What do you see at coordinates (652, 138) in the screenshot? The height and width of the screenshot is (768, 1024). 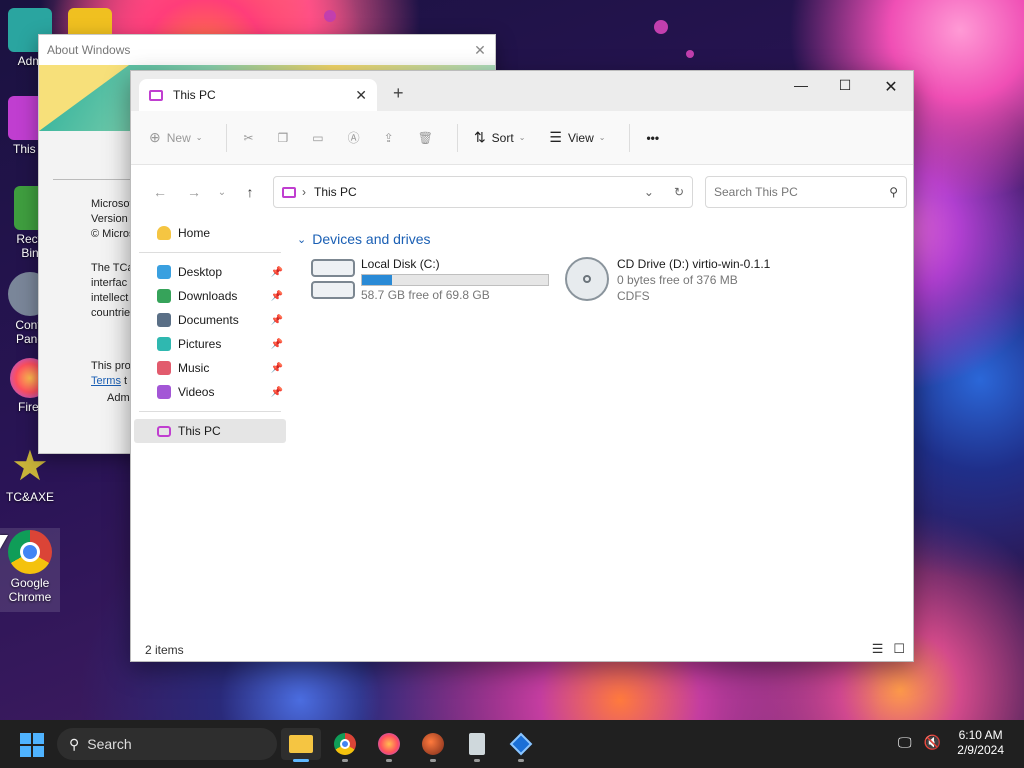 I see `more-options-button: •••` at bounding box center [652, 138].